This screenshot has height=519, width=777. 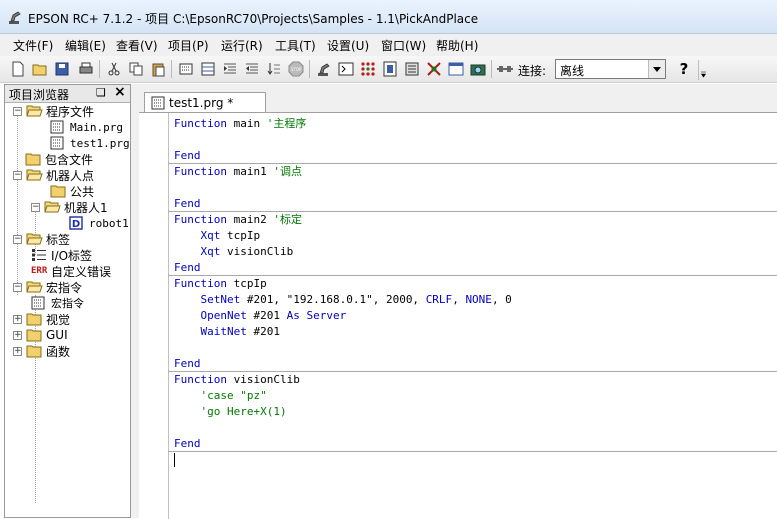 I want to click on tree-item-label: 视觉, so click(x=58, y=319).